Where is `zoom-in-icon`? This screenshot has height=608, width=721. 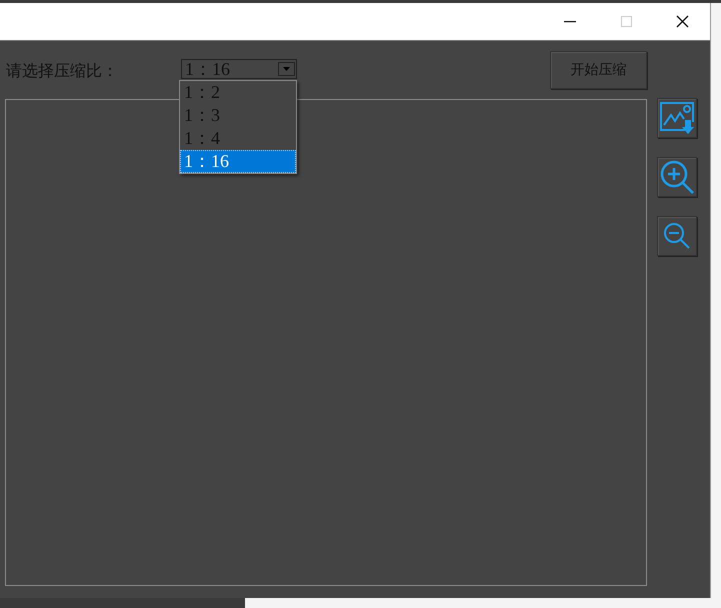 zoom-in-icon is located at coordinates (677, 177).